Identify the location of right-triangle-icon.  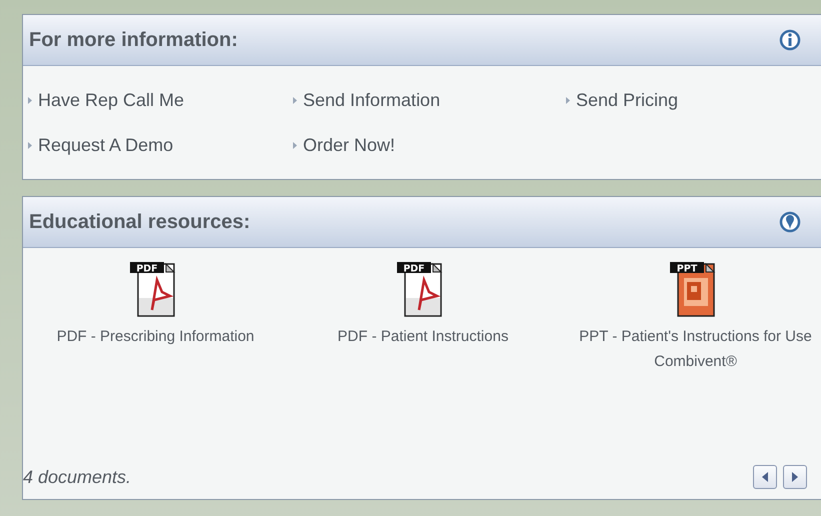
(795, 477).